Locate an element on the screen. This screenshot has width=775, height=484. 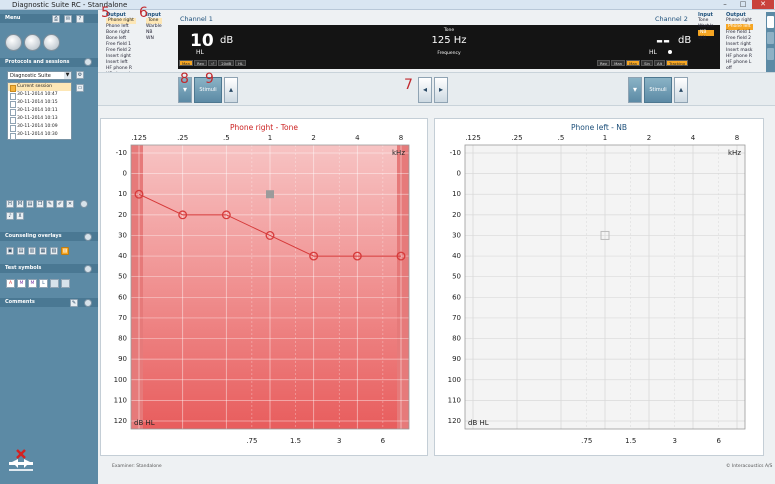
minimize-button: – is located at coordinates (725, 4).